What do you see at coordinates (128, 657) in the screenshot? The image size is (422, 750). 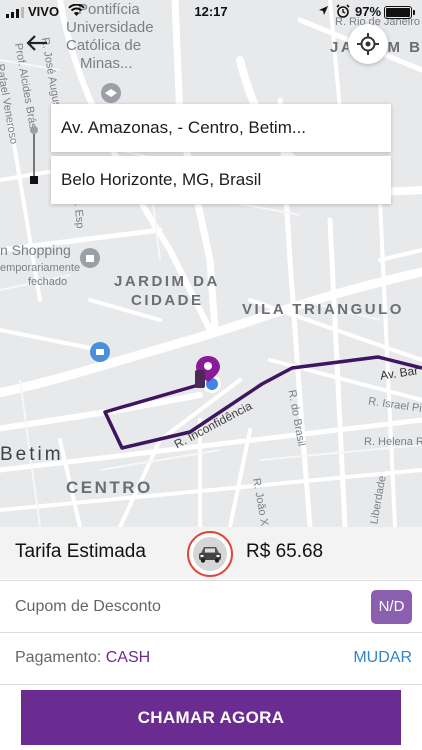 I see `payment-method: CASH` at bounding box center [128, 657].